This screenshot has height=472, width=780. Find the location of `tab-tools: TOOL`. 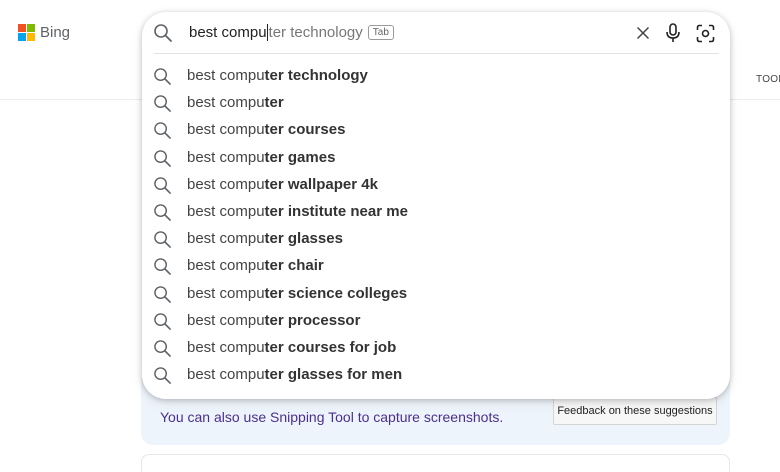

tab-tools: TOOL is located at coordinates (768, 79).